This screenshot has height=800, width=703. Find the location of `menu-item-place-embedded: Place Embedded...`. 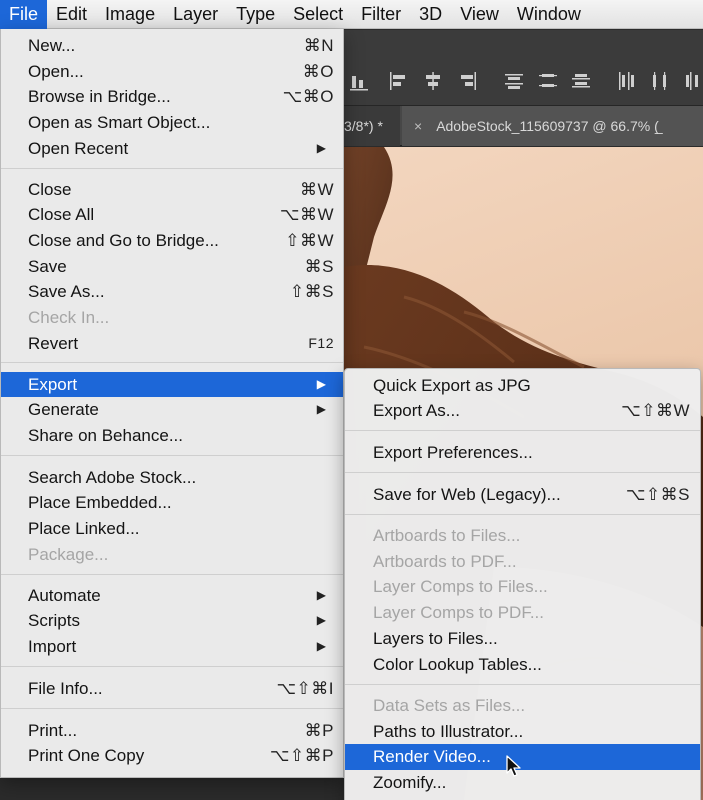

menu-item-place-embedded: Place Embedded... is located at coordinates (172, 503).